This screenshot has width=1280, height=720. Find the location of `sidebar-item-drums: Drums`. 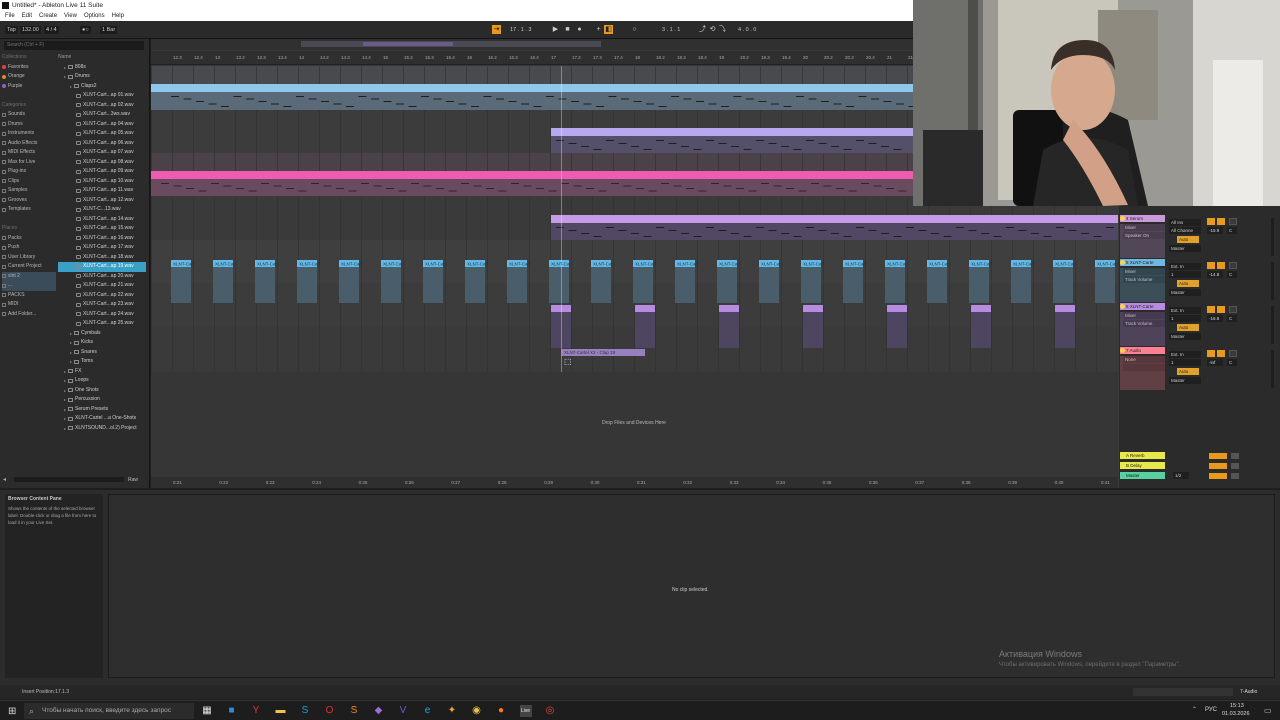

sidebar-item-drums: Drums is located at coordinates (29, 125).